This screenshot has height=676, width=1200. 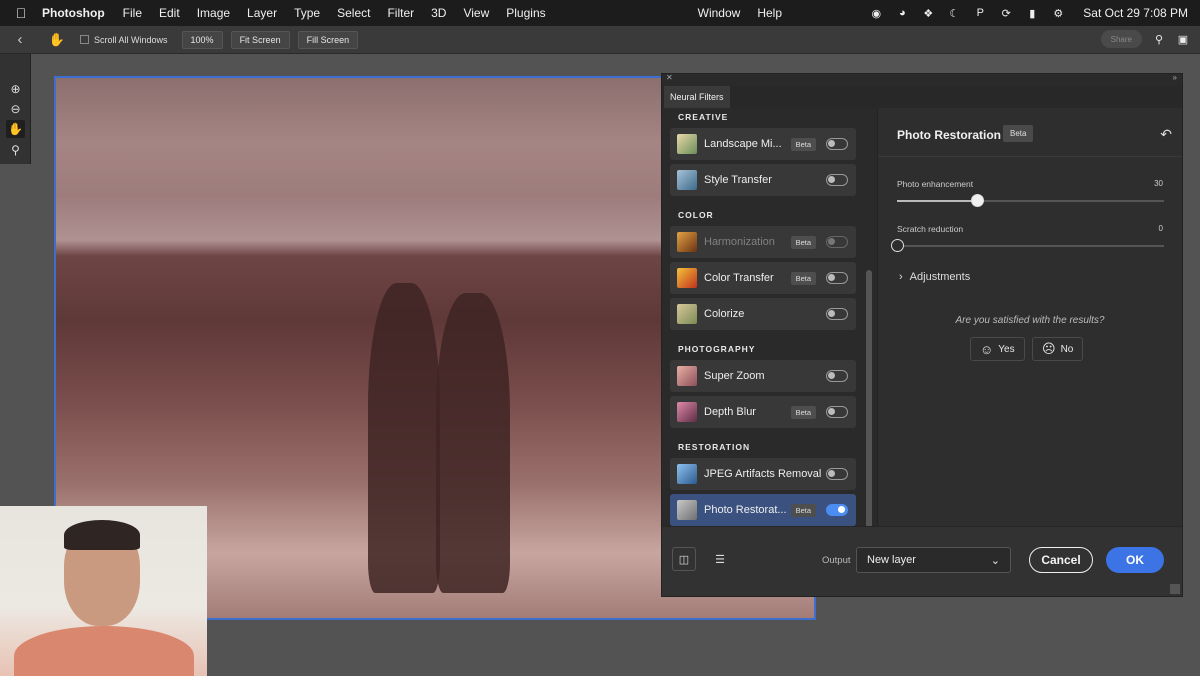 I want to click on collapse-icon: », so click(x=1175, y=77).